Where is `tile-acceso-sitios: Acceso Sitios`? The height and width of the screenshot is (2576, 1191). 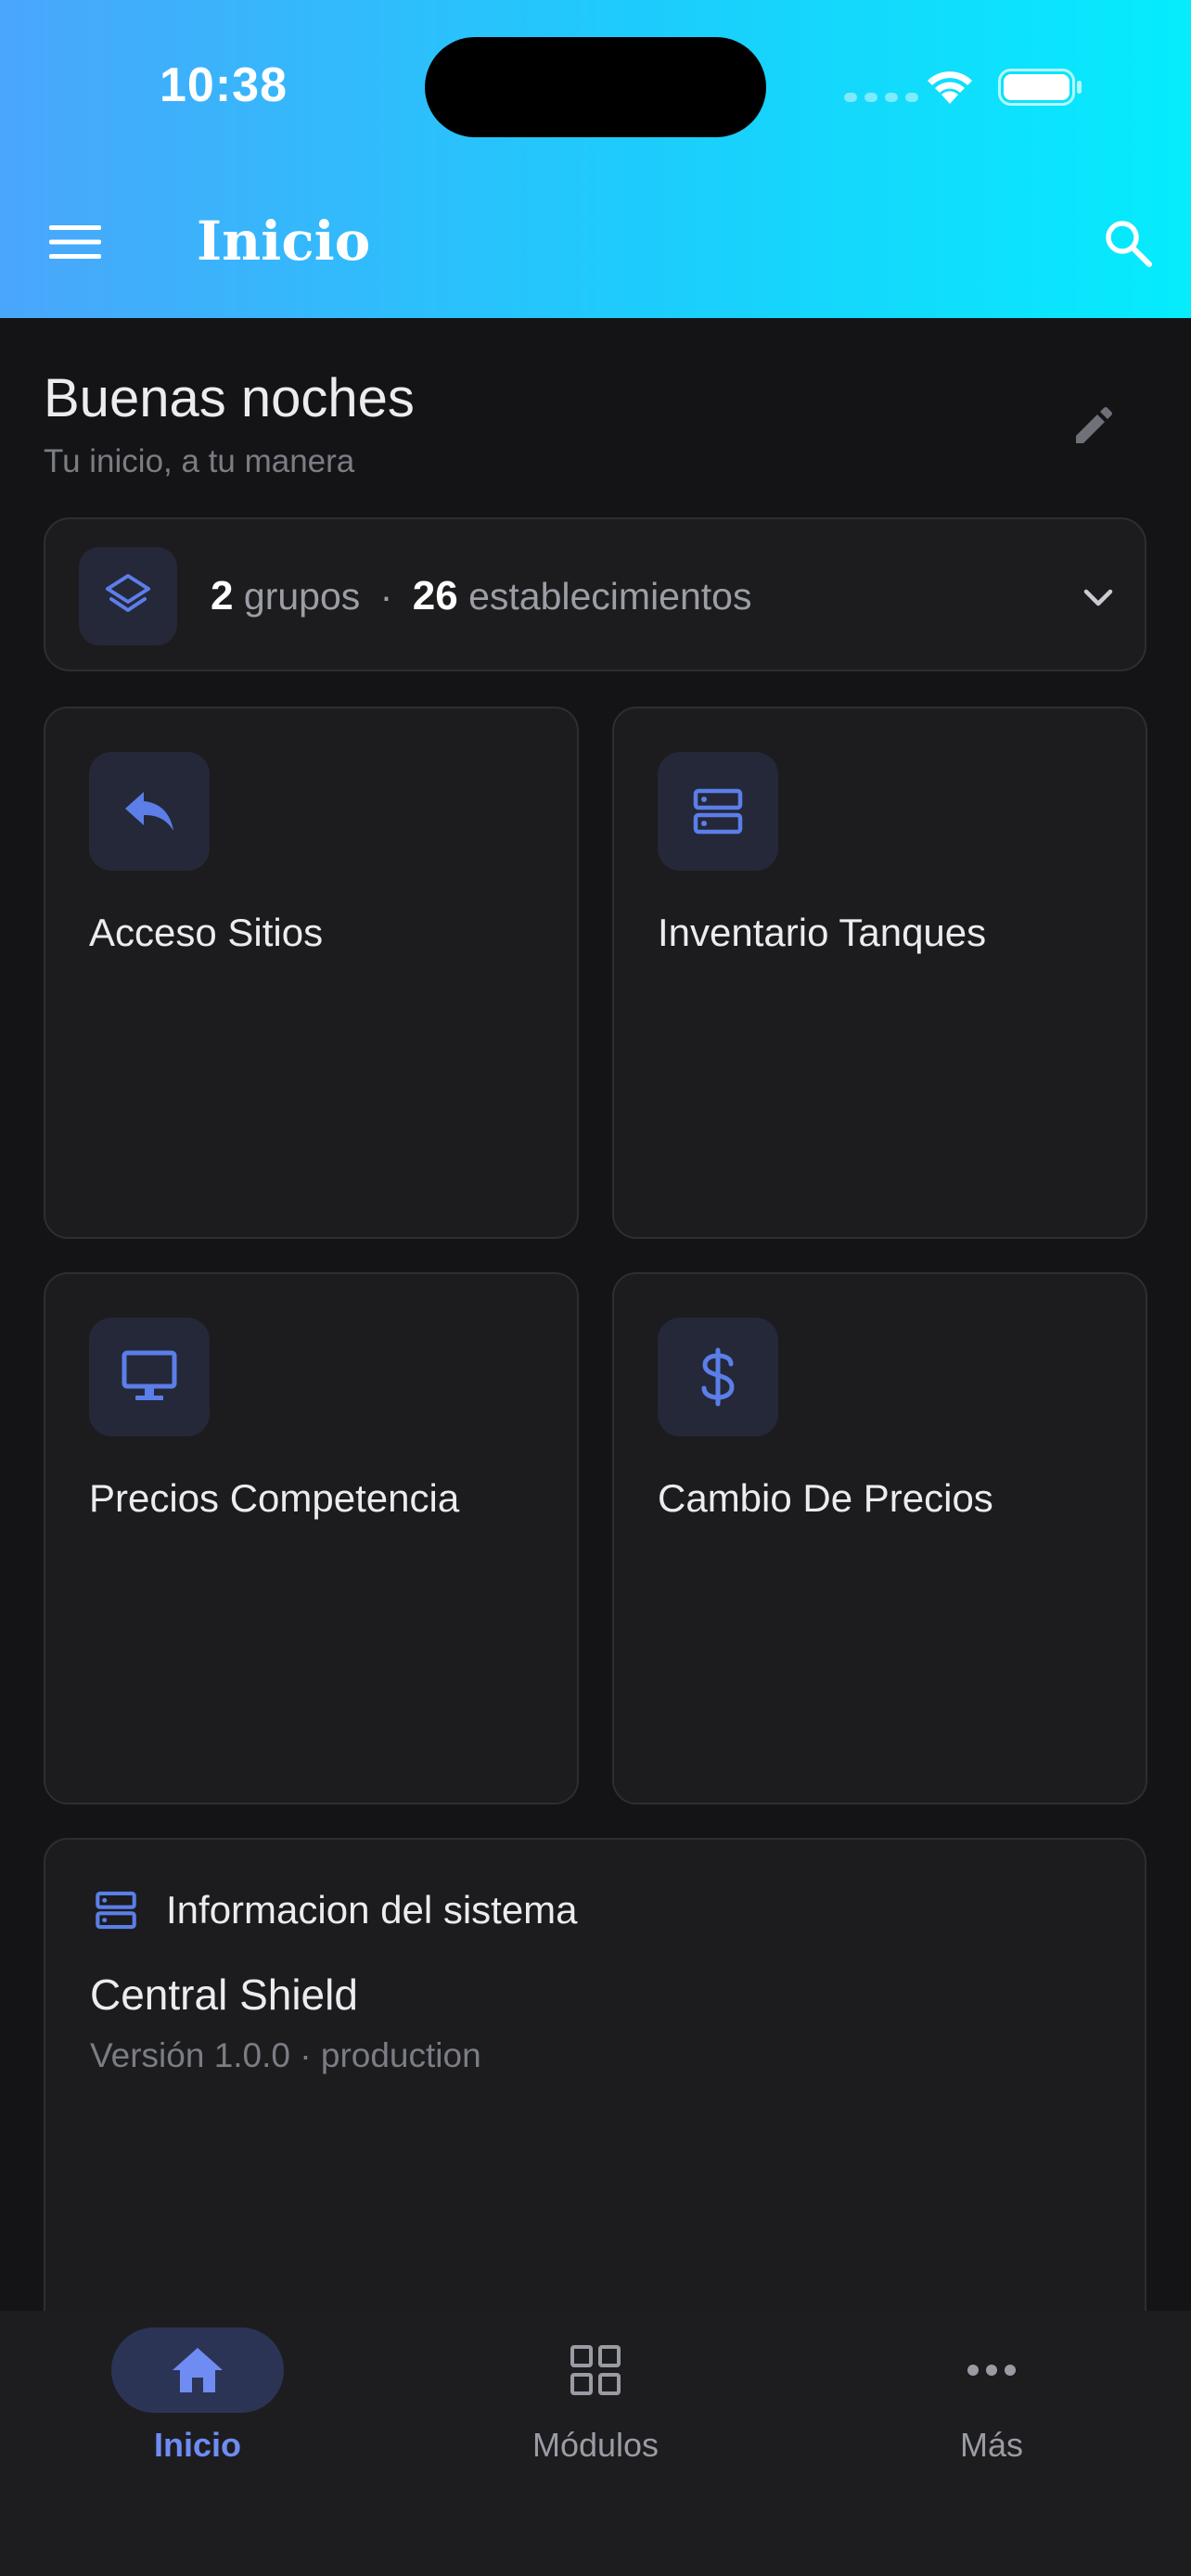 tile-acceso-sitios: Acceso Sitios is located at coordinates (311, 973).